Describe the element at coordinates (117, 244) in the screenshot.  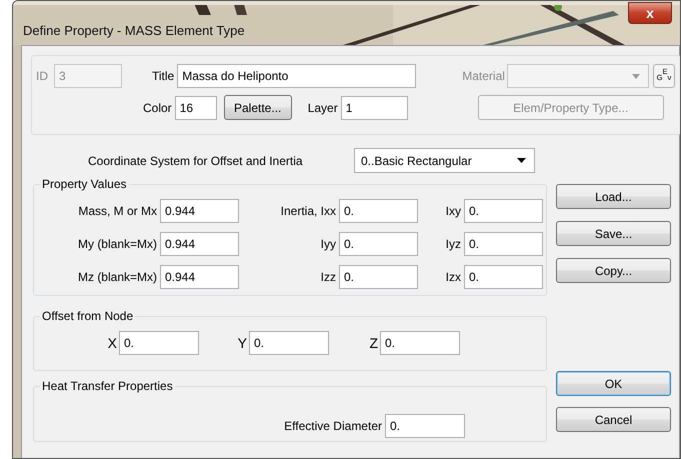
I see `field-label: My (blank=Mx)` at that location.